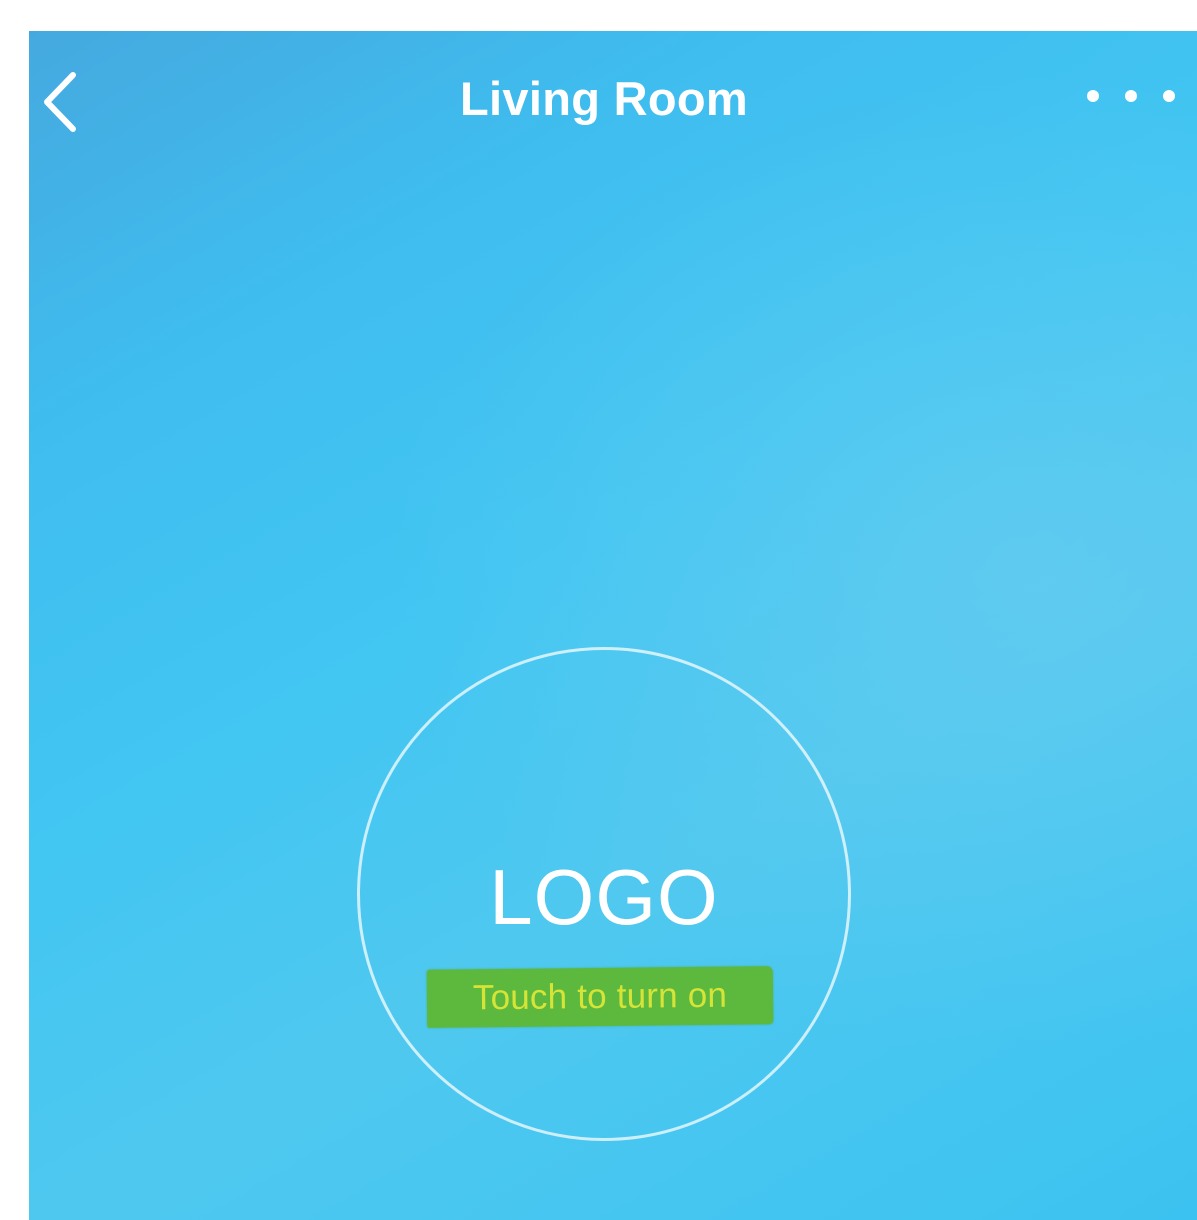 This screenshot has width=1197, height=1220. I want to click on more-options-button, so click(1131, 96).